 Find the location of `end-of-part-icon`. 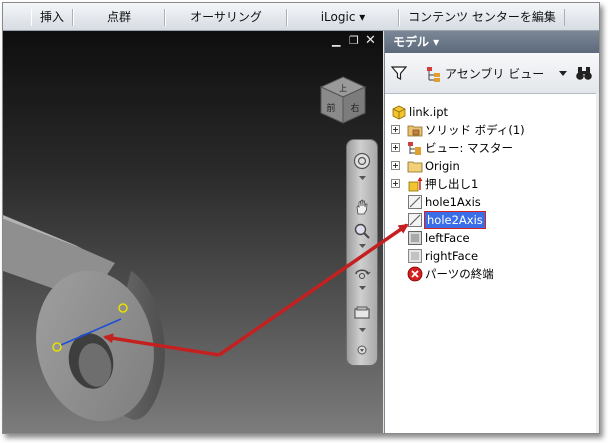

end-of-part-icon is located at coordinates (415, 274).